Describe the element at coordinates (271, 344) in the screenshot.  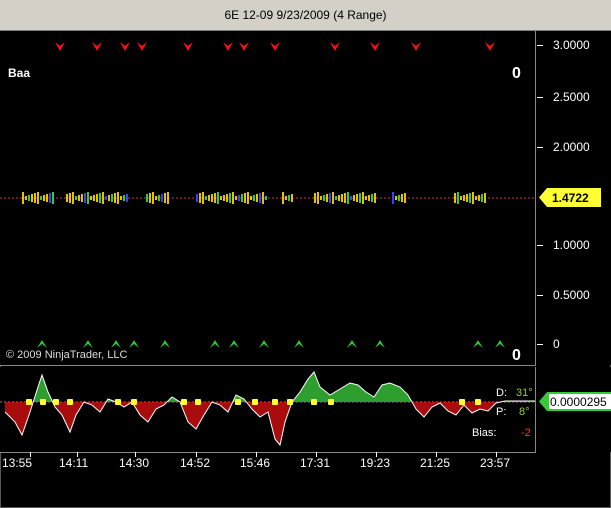
I see `buy-signals` at that location.